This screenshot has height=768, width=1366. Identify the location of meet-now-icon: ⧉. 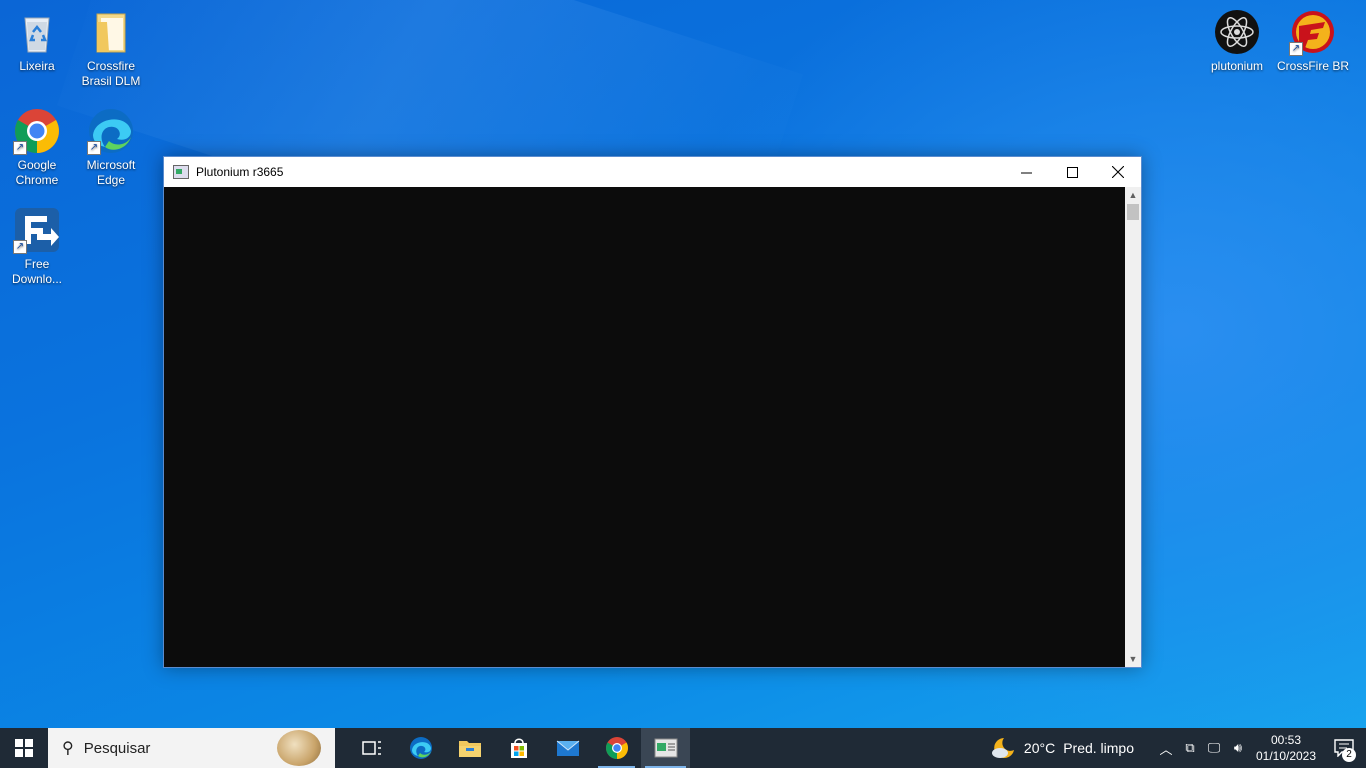
(1190, 748).